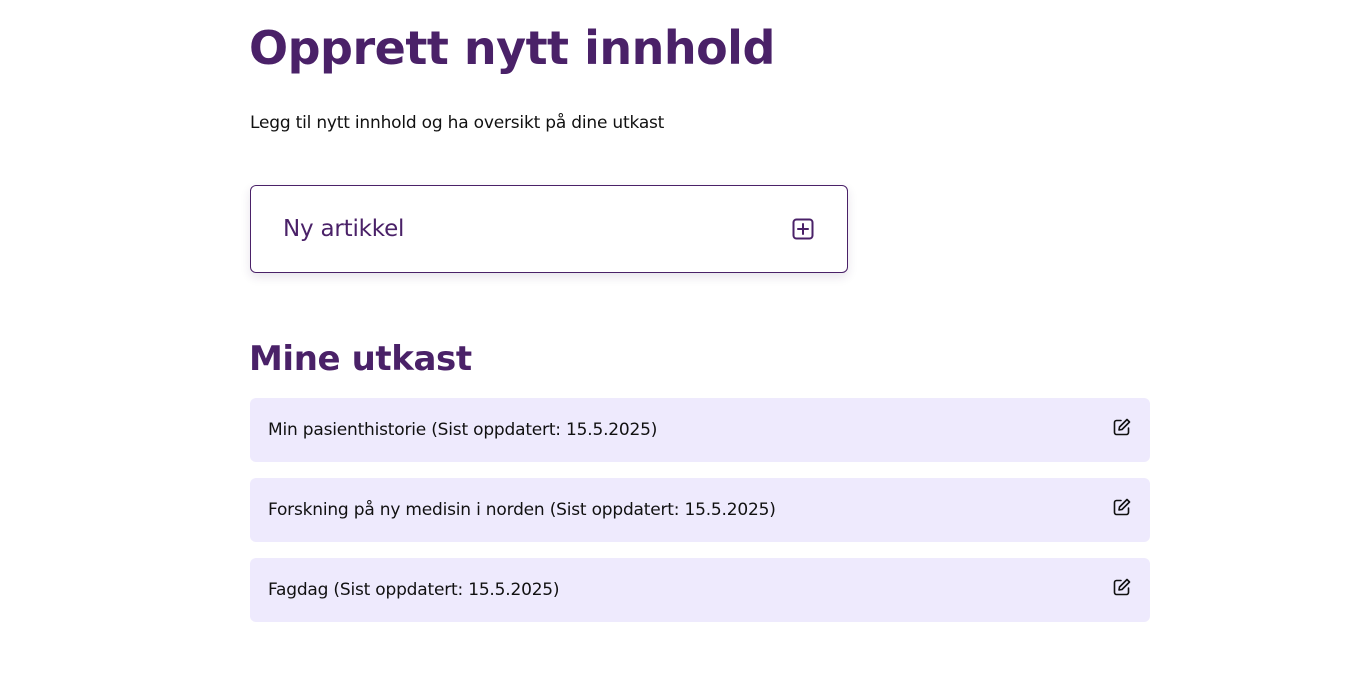 This screenshot has height=700, width=1359. I want to click on drafts-title: Mine utkast, so click(360, 359).